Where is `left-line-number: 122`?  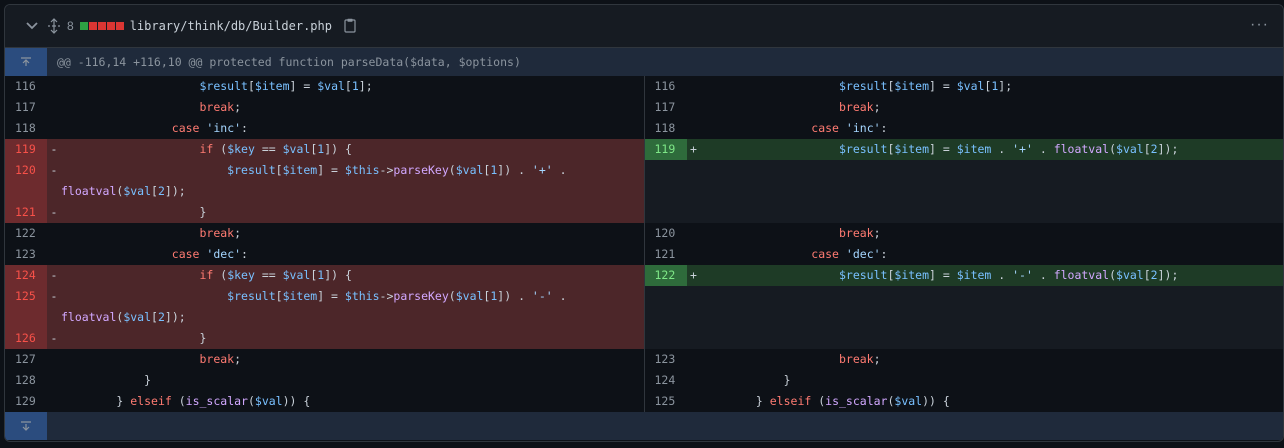
left-line-number: 122 is located at coordinates (26, 233).